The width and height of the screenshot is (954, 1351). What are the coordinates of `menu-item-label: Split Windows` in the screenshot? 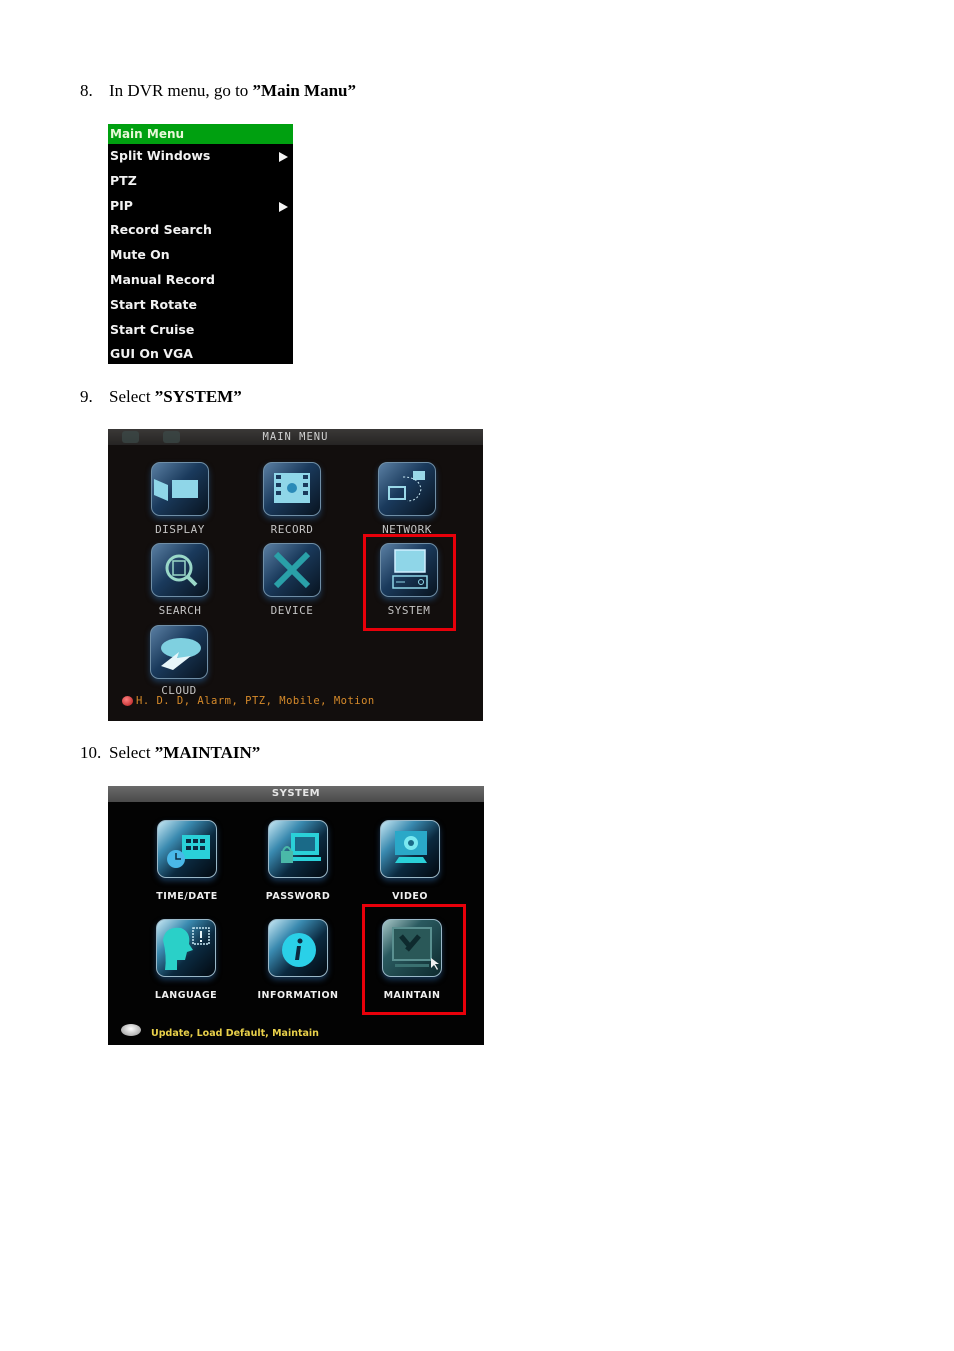 It's located at (160, 155).